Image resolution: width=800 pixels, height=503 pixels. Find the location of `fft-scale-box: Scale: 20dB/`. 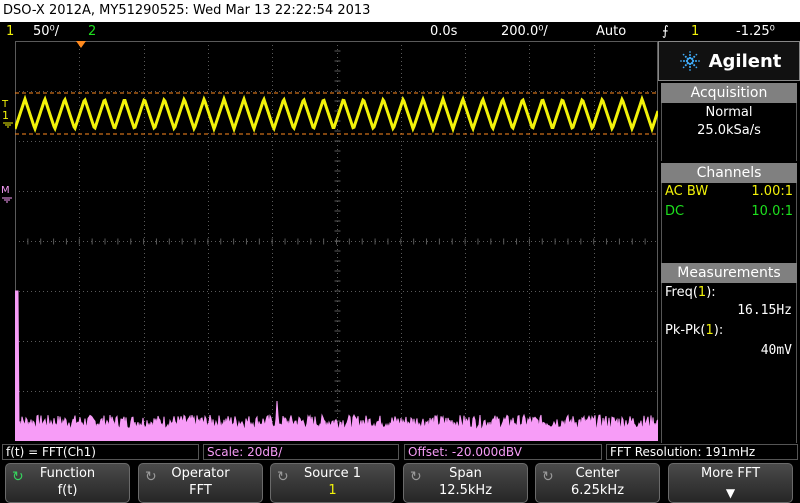

fft-scale-box: Scale: 20dB/ is located at coordinates (301, 452).